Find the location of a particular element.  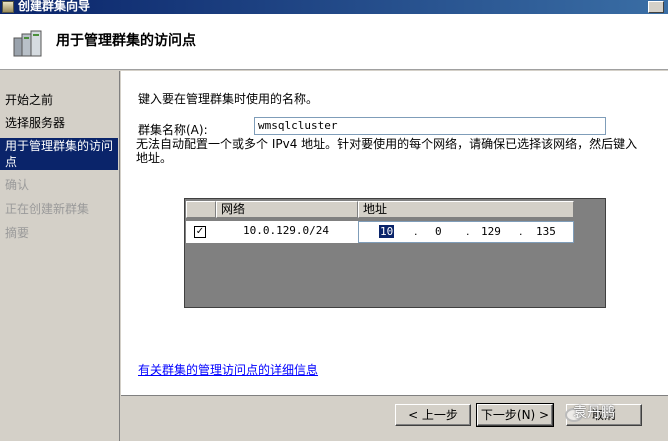

close-button is located at coordinates (656, 7).